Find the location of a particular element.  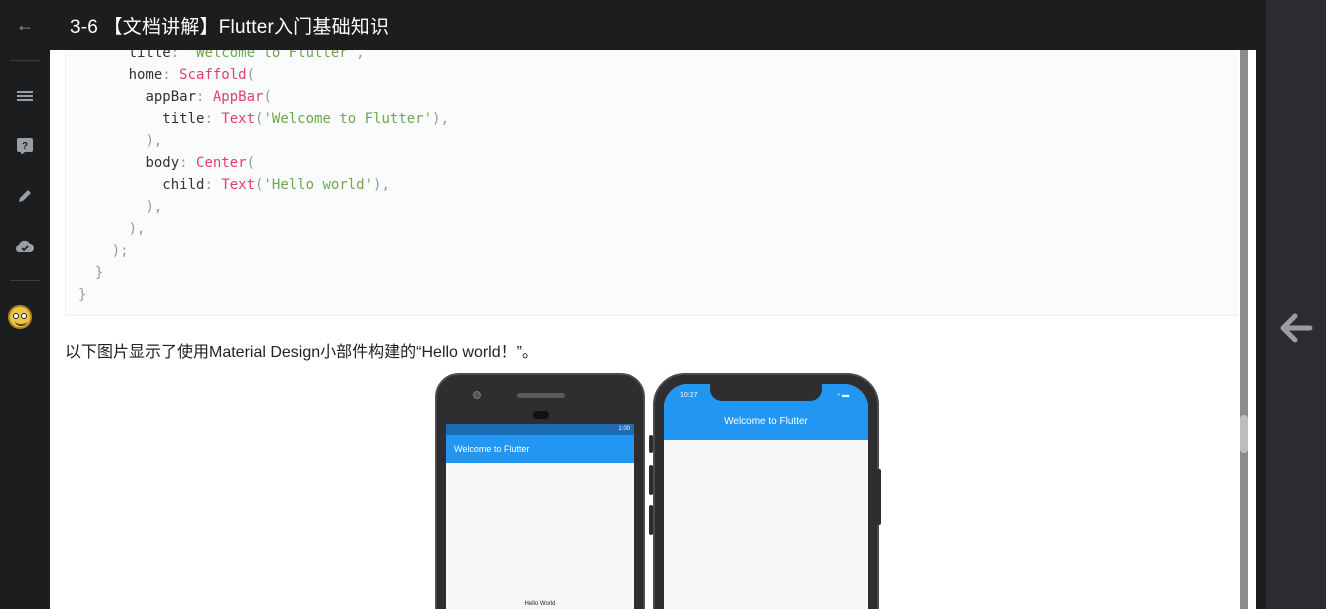

edit-icon is located at coordinates (25, 196).